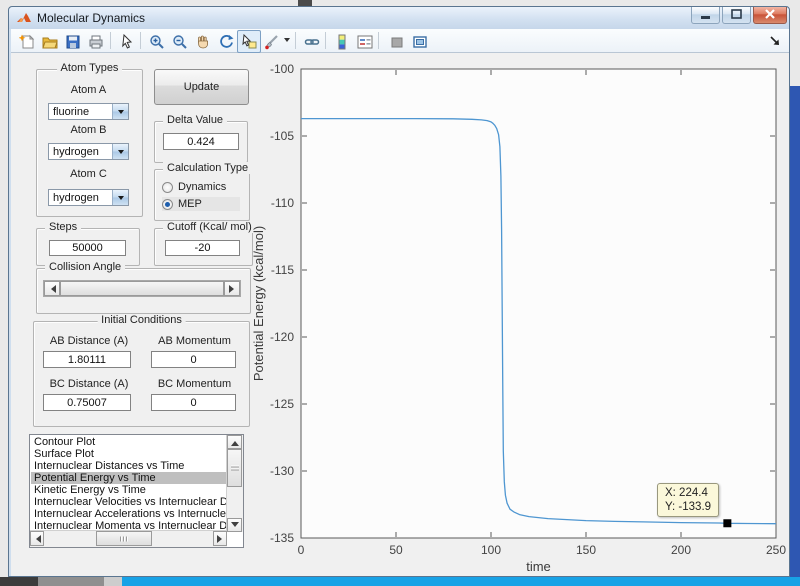 The width and height of the screenshot is (800, 586). Describe the element at coordinates (129, 478) in the screenshot. I see `list-item: Potential Energy vs Time` at that location.